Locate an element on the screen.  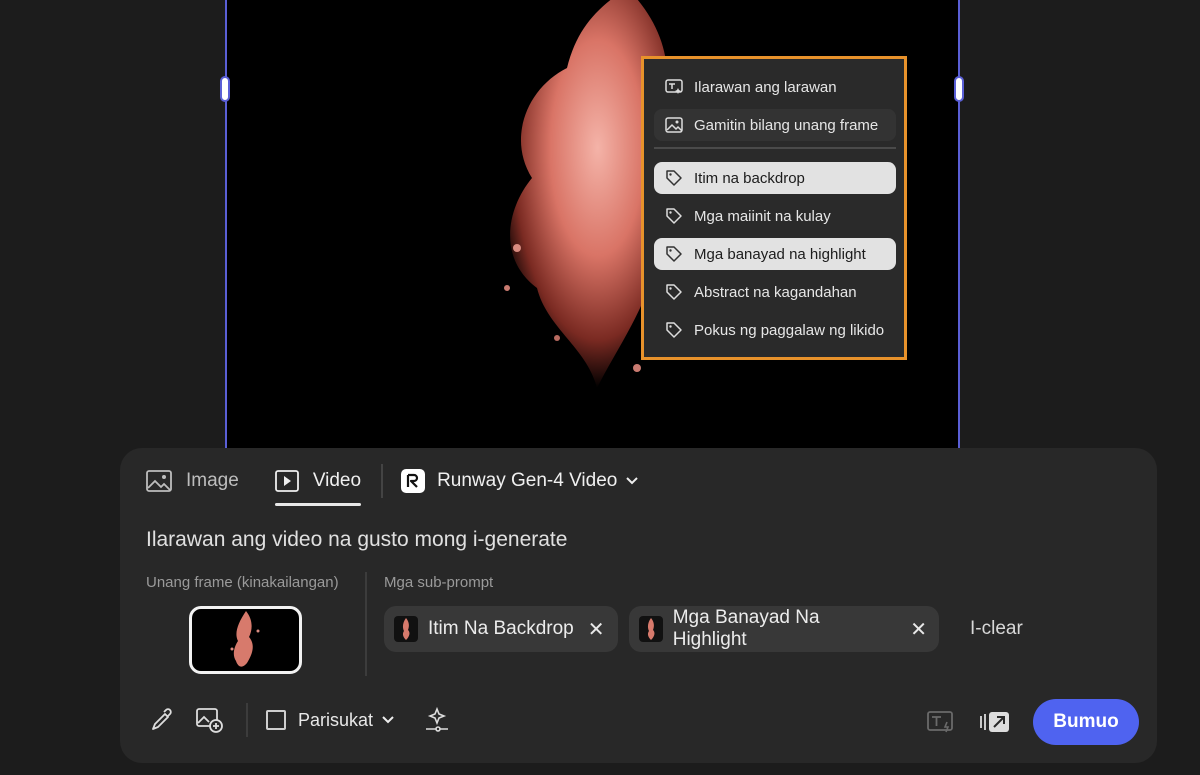
resize-handle-right is located at coordinates (959, 89).